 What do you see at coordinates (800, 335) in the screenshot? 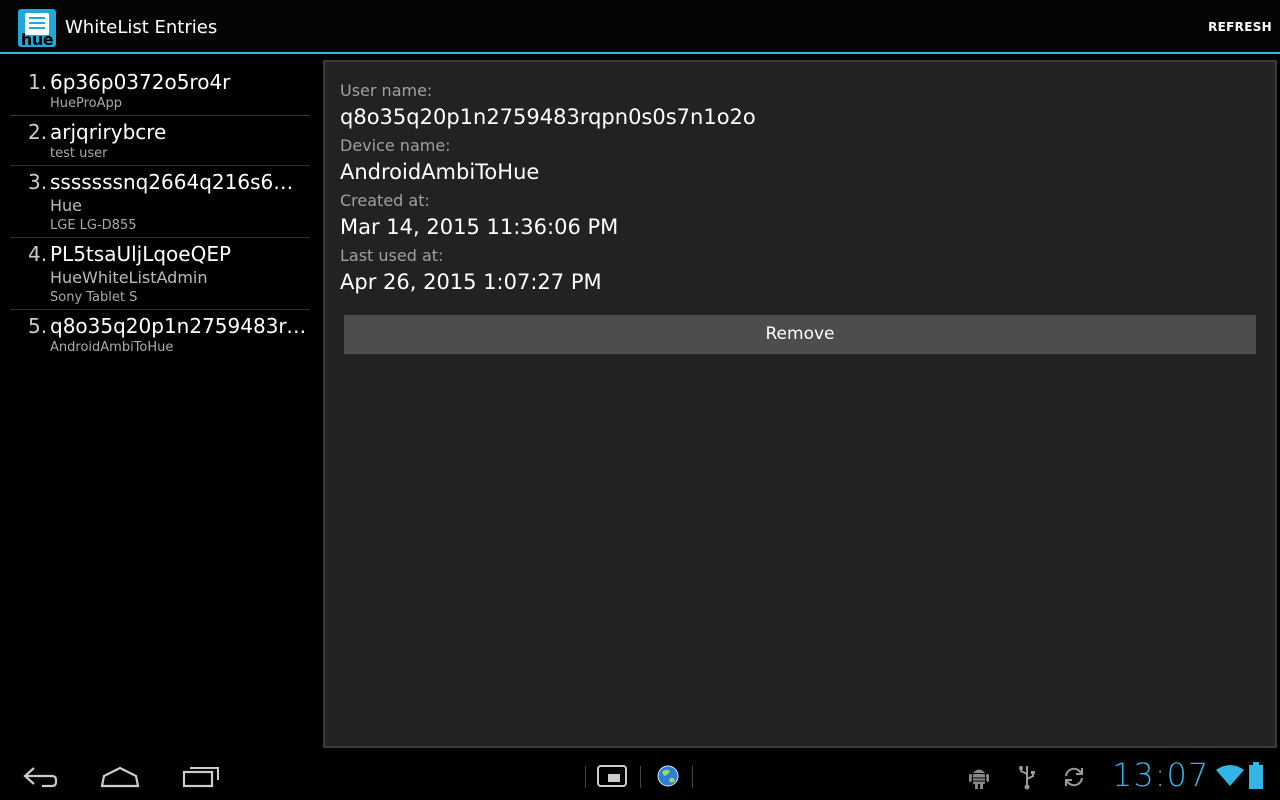
I see `remove-button: Remove` at bounding box center [800, 335].